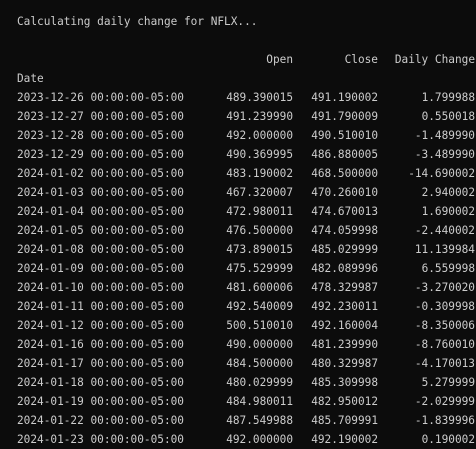 This screenshot has width=476, height=449. What do you see at coordinates (259, 97) in the screenshot?
I see `row-open: 489.390015` at bounding box center [259, 97].